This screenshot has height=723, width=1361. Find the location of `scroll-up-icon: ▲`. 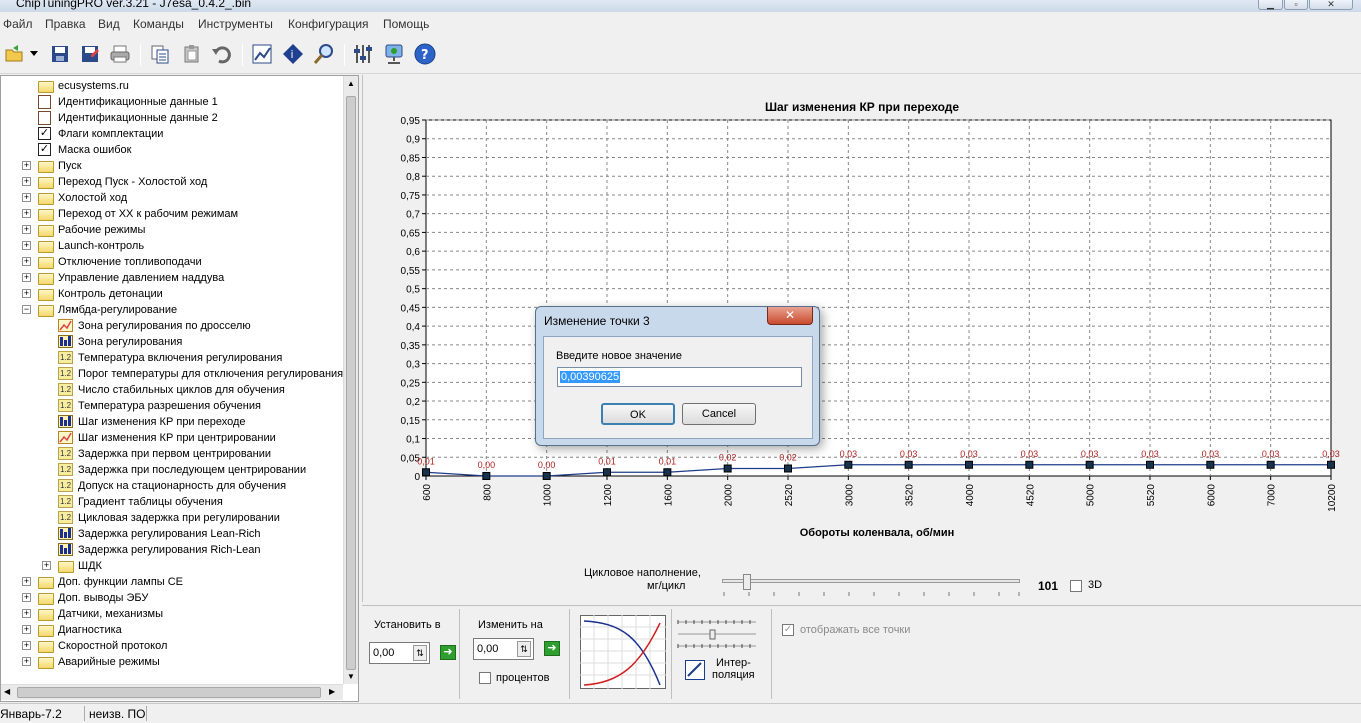

scroll-up-icon: ▲ is located at coordinates (351, 83).